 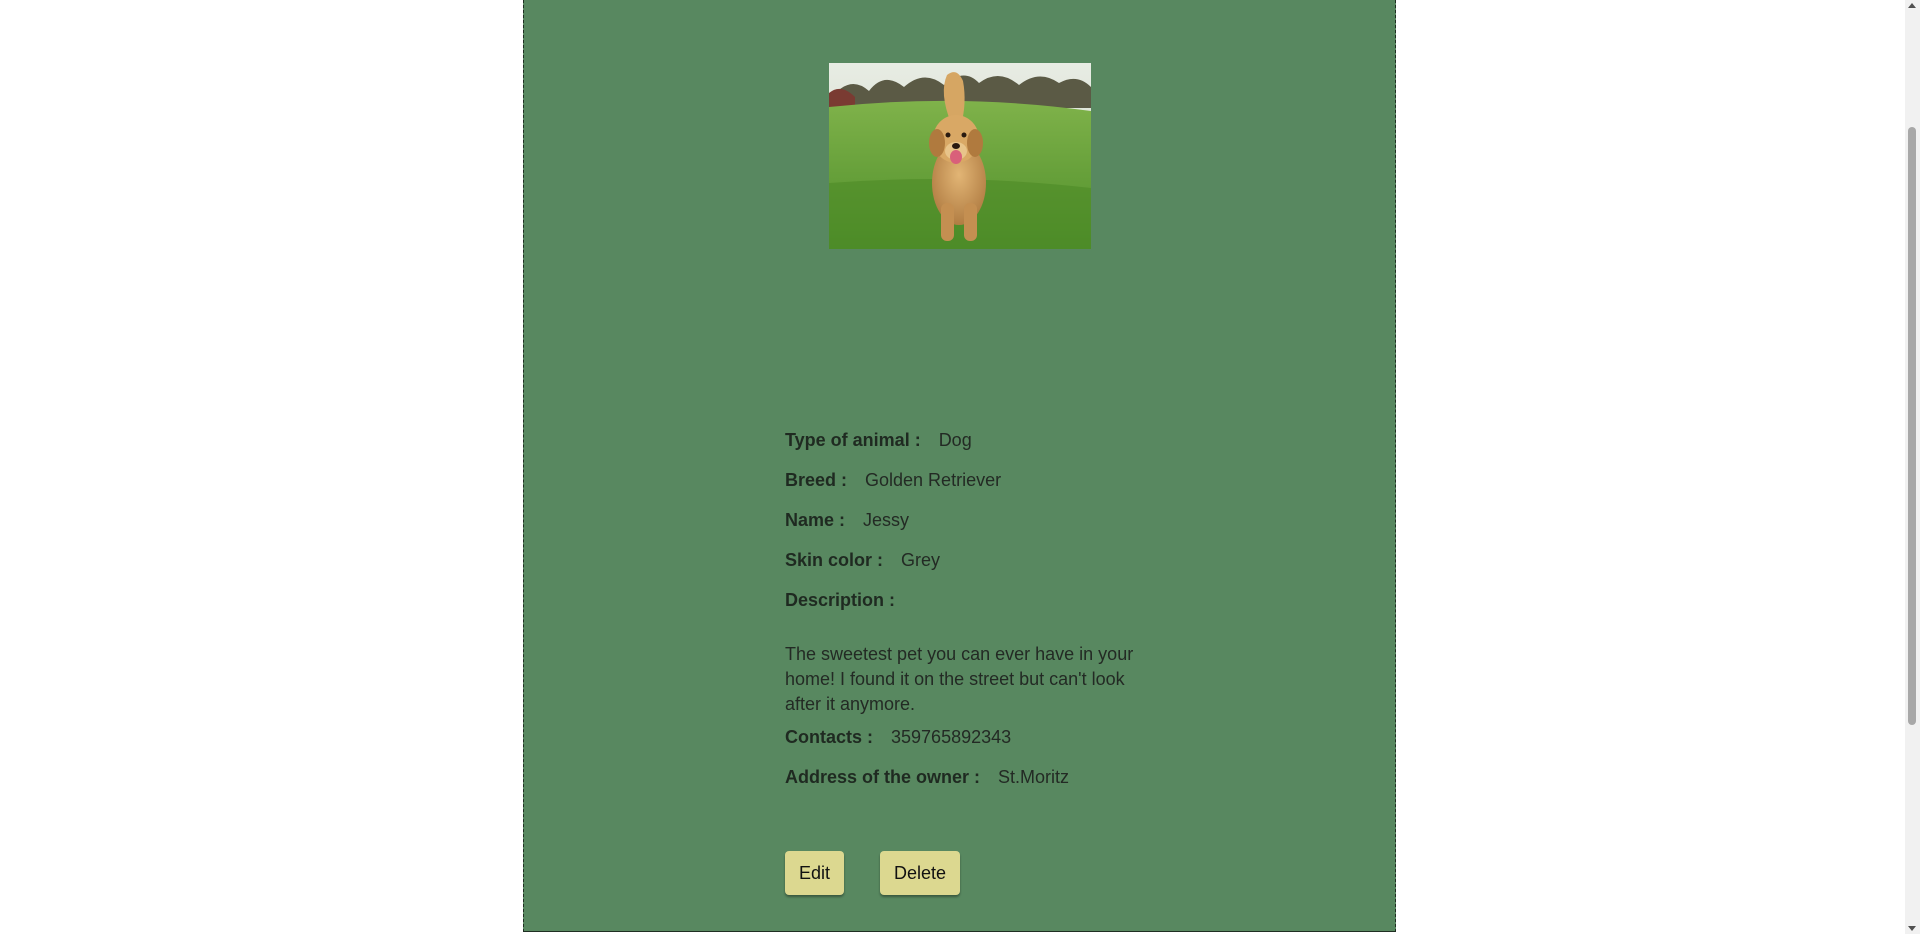 What do you see at coordinates (829, 737) in the screenshot?
I see `contacts-label: Contacts :` at bounding box center [829, 737].